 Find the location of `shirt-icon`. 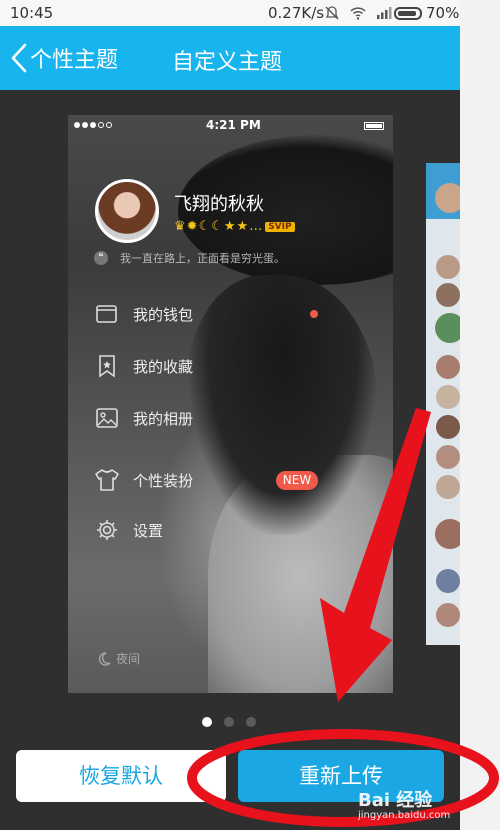

shirt-icon is located at coordinates (107, 480).